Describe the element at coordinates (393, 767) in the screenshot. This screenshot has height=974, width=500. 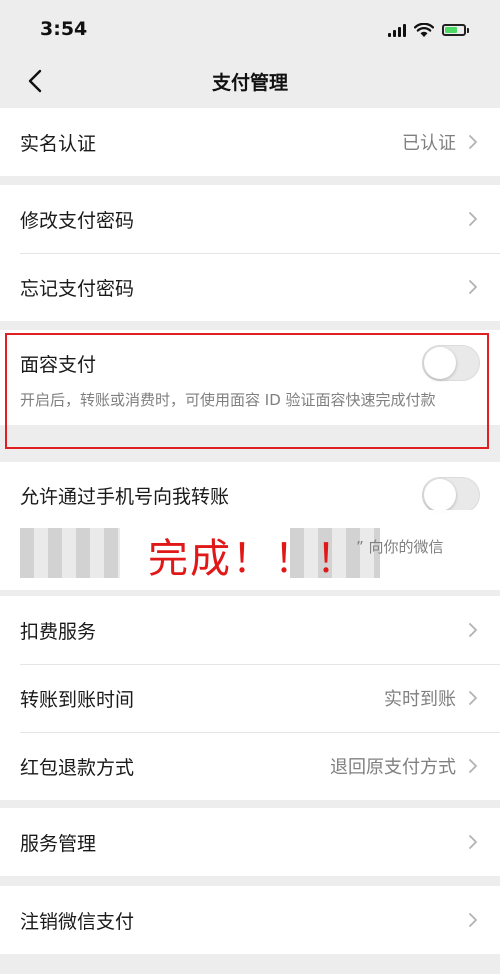
I see `row-value: 退回原支付方式` at that location.